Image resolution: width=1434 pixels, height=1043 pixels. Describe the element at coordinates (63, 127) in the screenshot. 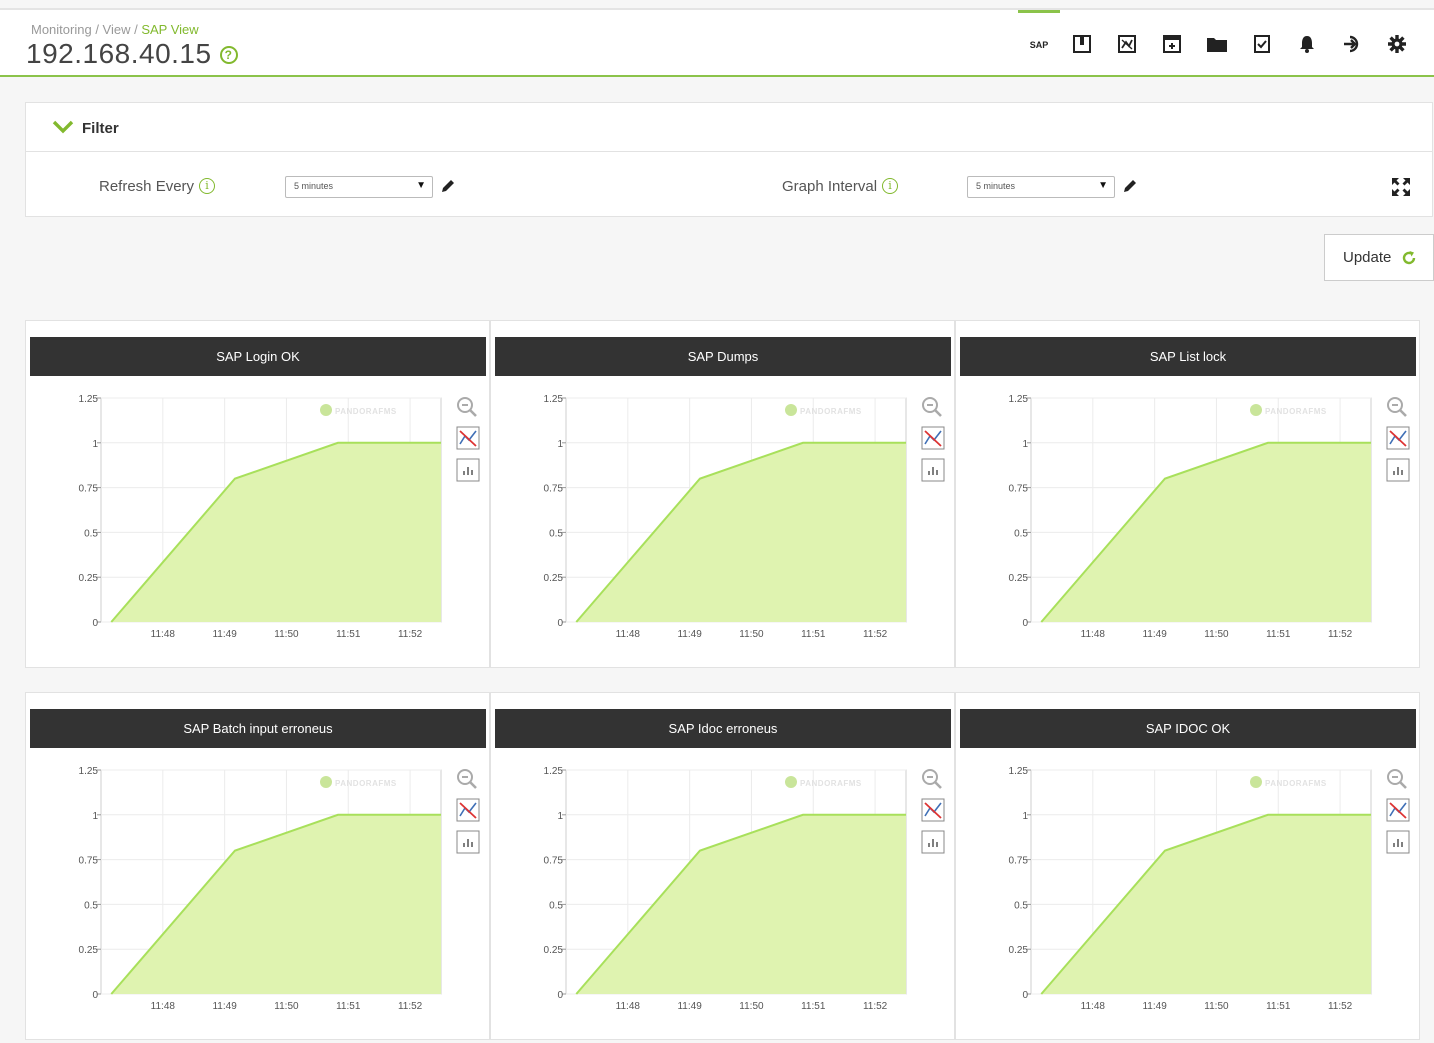

I see `chevron-down-icon` at that location.